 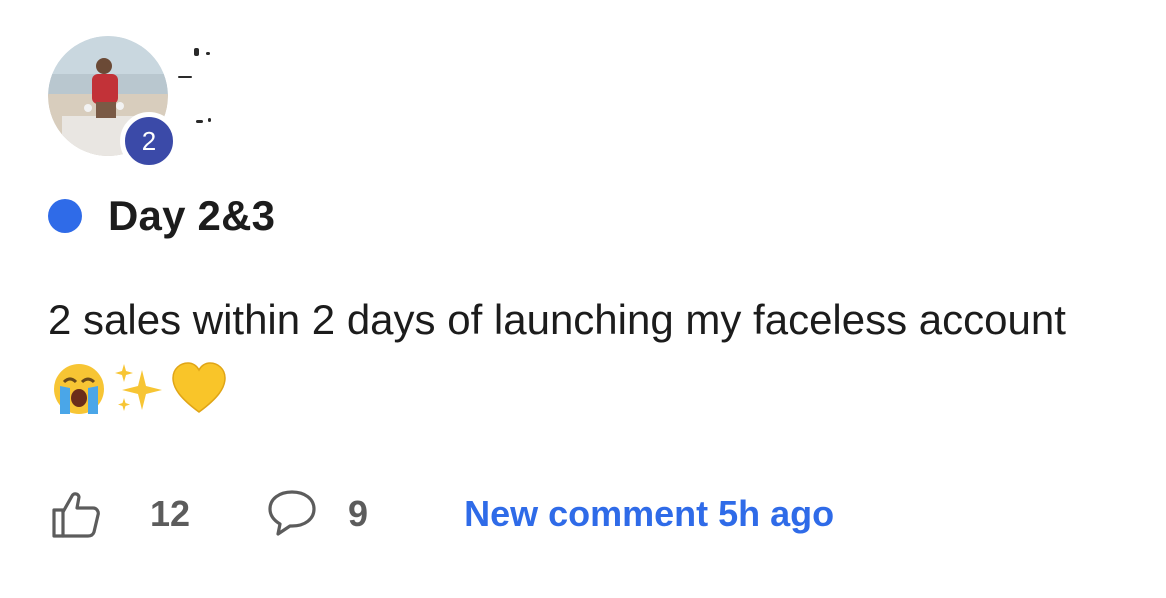 What do you see at coordinates (191, 216) in the screenshot?
I see `post-title: Day 2&3` at bounding box center [191, 216].